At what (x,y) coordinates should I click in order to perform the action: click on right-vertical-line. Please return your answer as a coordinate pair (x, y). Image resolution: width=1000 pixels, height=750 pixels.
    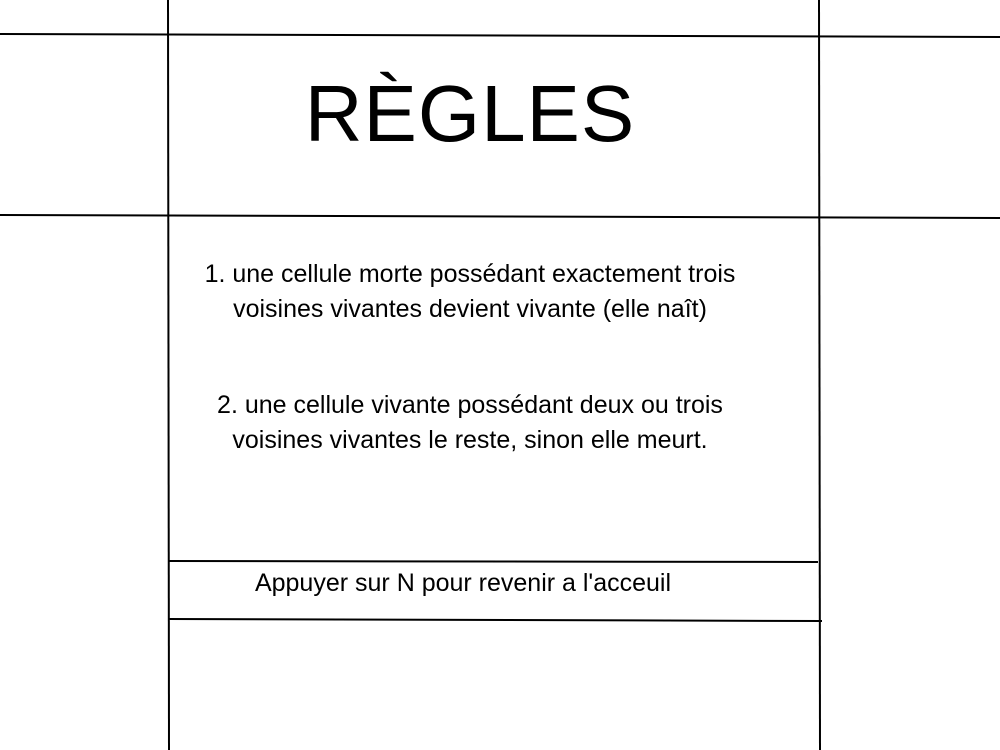
    Looking at the image, I should click on (819, 375).